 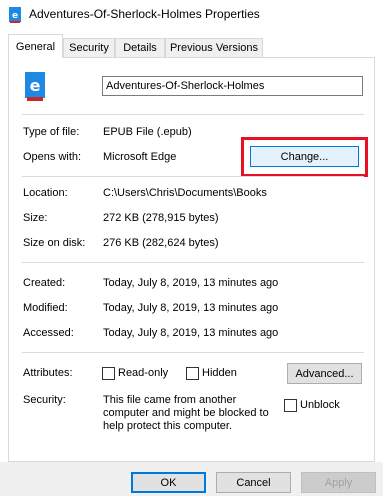 What do you see at coordinates (89, 47) in the screenshot?
I see `tab-security: Security` at bounding box center [89, 47].